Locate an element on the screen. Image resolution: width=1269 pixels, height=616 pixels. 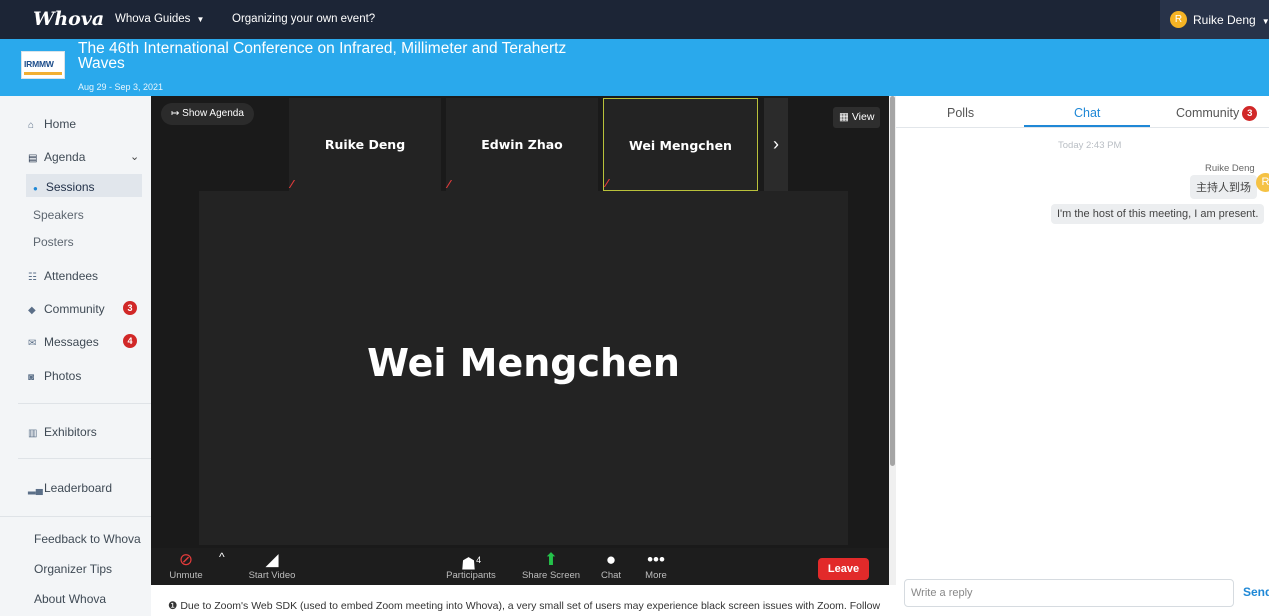
arrow-right-icon: ↦ is located at coordinates (175, 113).